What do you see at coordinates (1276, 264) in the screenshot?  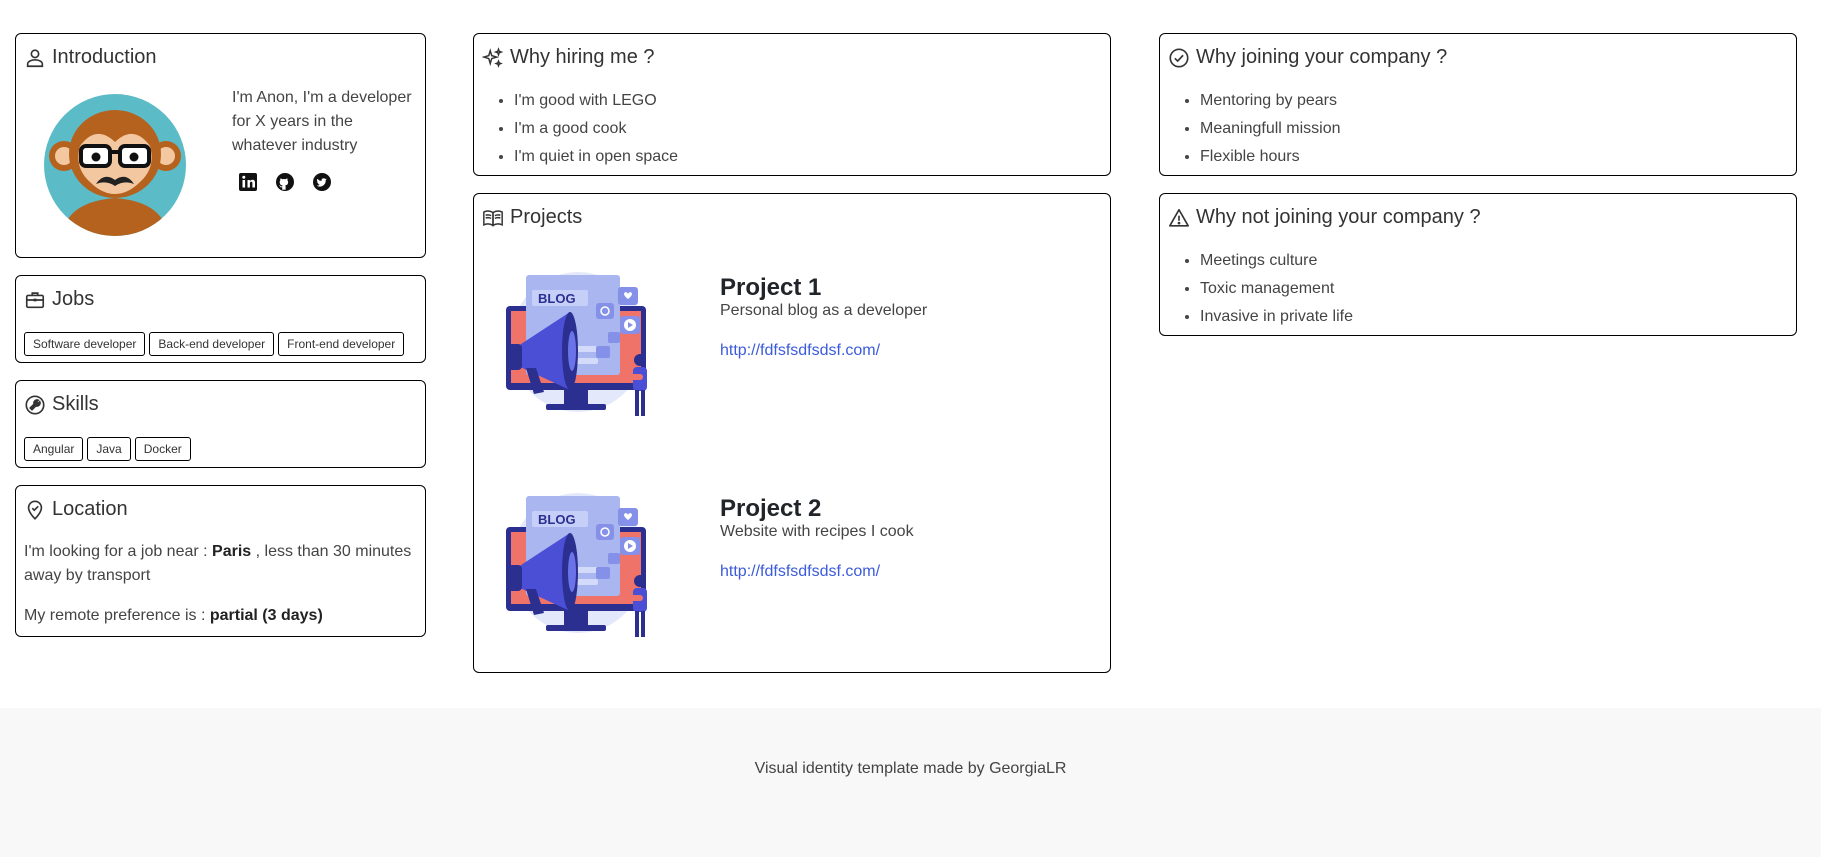 I see `list-item: Meetings culture` at bounding box center [1276, 264].